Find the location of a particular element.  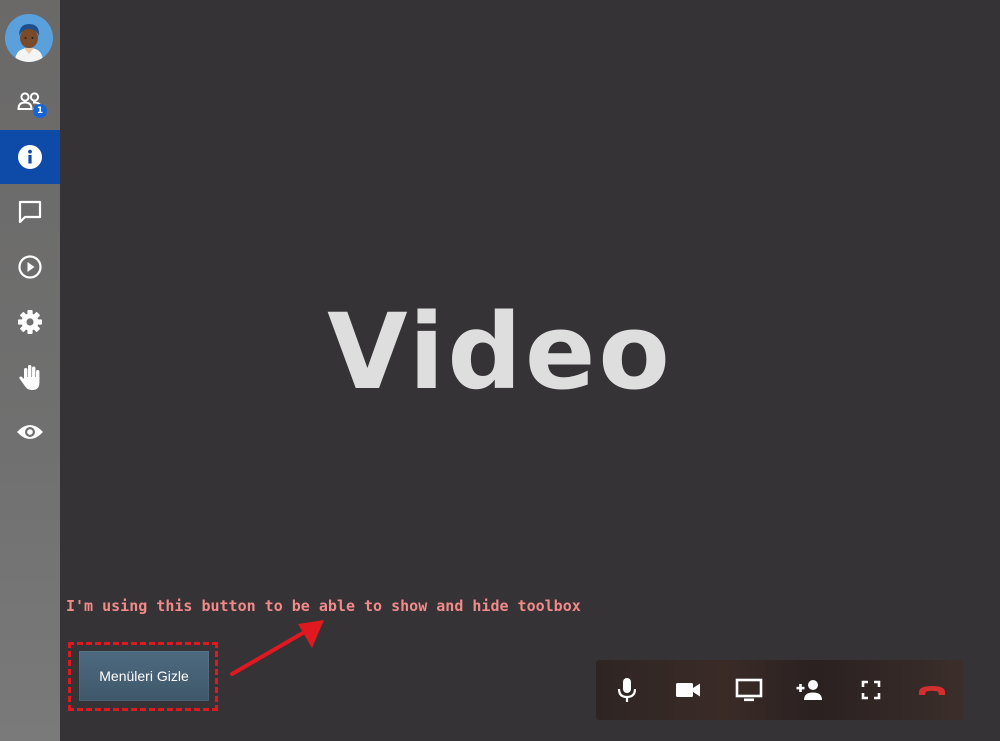

hangup-icon is located at coordinates (932, 690).